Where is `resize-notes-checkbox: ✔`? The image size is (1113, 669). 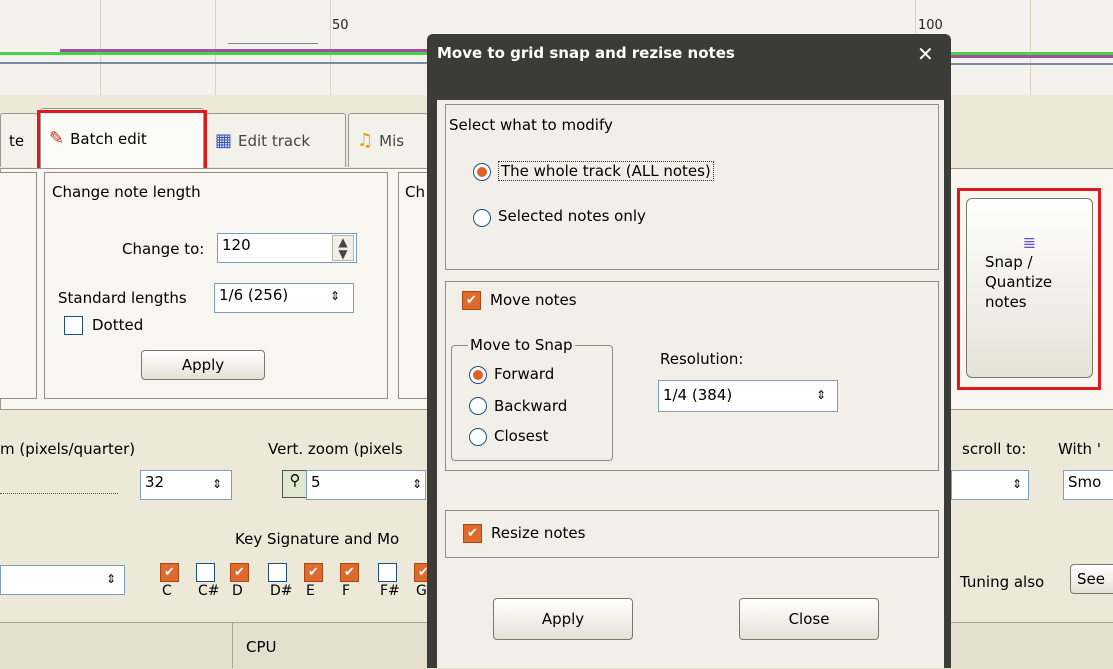
resize-notes-checkbox: ✔ is located at coordinates (472, 533).